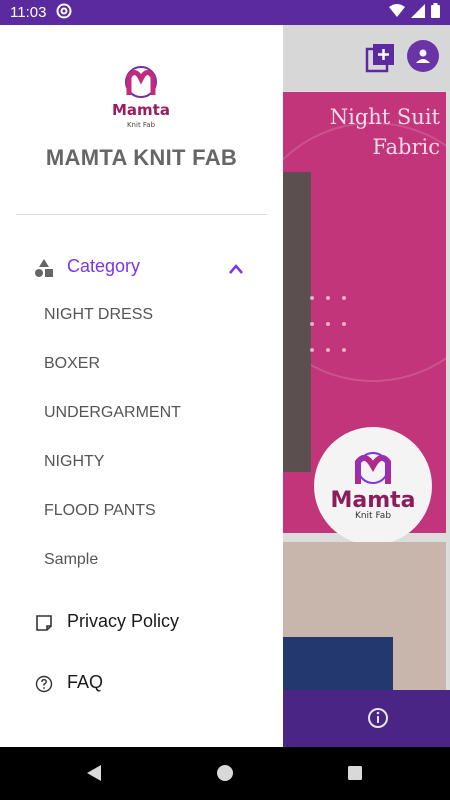  What do you see at coordinates (141, 110) in the screenshot?
I see `logo-word: Mamta` at bounding box center [141, 110].